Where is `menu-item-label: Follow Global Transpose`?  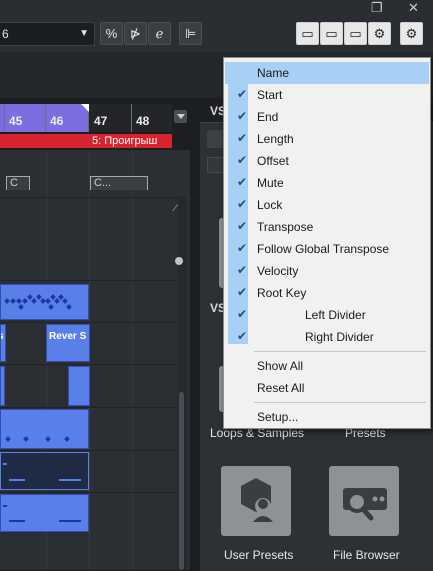
menu-item-label: Follow Global Transpose is located at coordinates (323, 249).